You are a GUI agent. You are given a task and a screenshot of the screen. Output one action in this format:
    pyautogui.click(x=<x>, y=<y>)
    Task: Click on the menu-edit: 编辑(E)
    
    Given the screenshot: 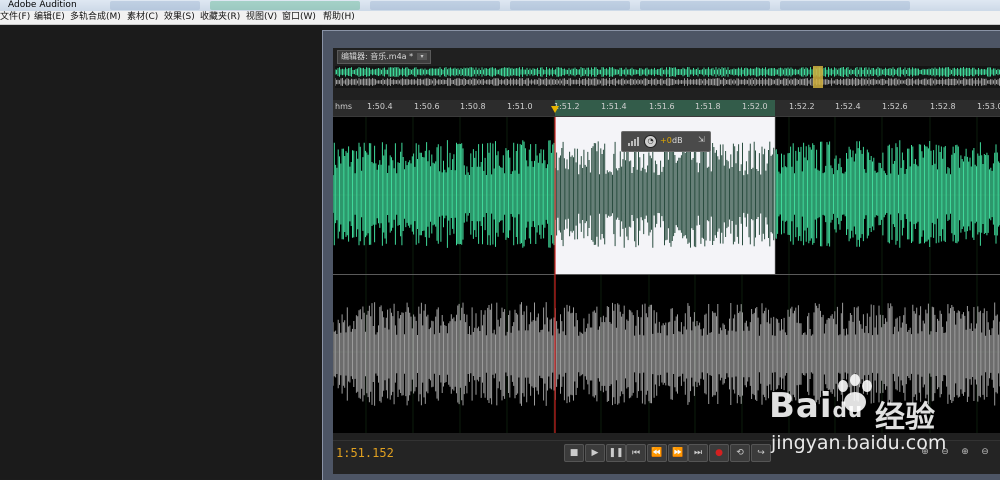 What is the action you would take?
    pyautogui.click(x=49, y=17)
    